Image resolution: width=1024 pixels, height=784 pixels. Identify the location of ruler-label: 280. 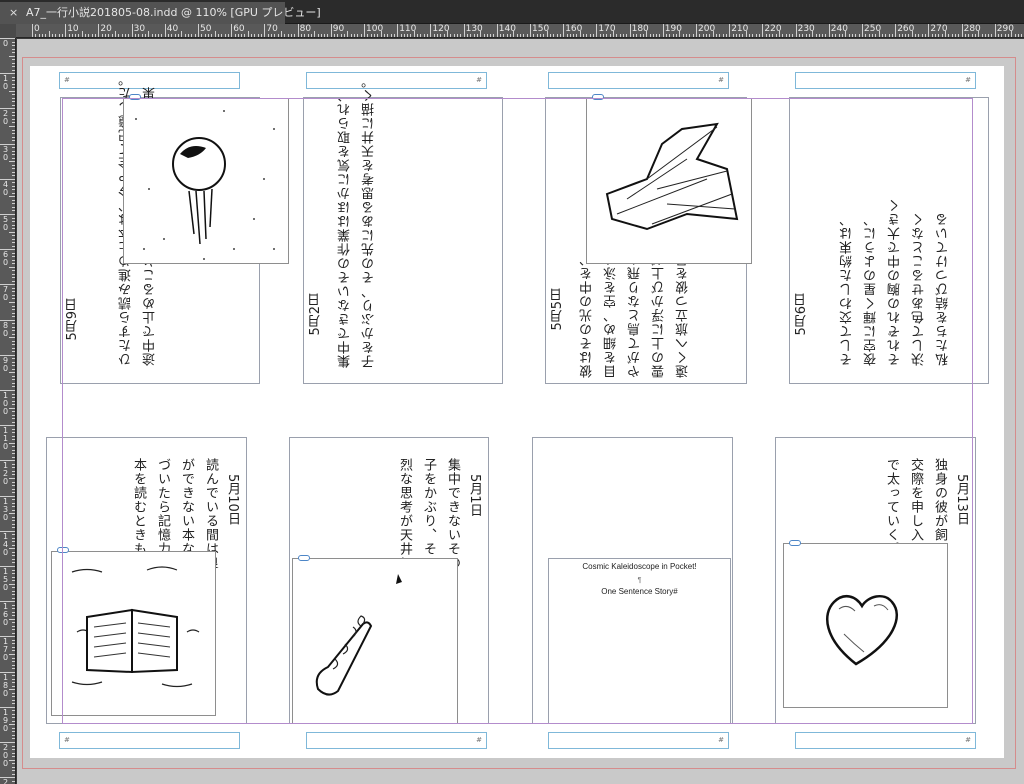
(972, 29).